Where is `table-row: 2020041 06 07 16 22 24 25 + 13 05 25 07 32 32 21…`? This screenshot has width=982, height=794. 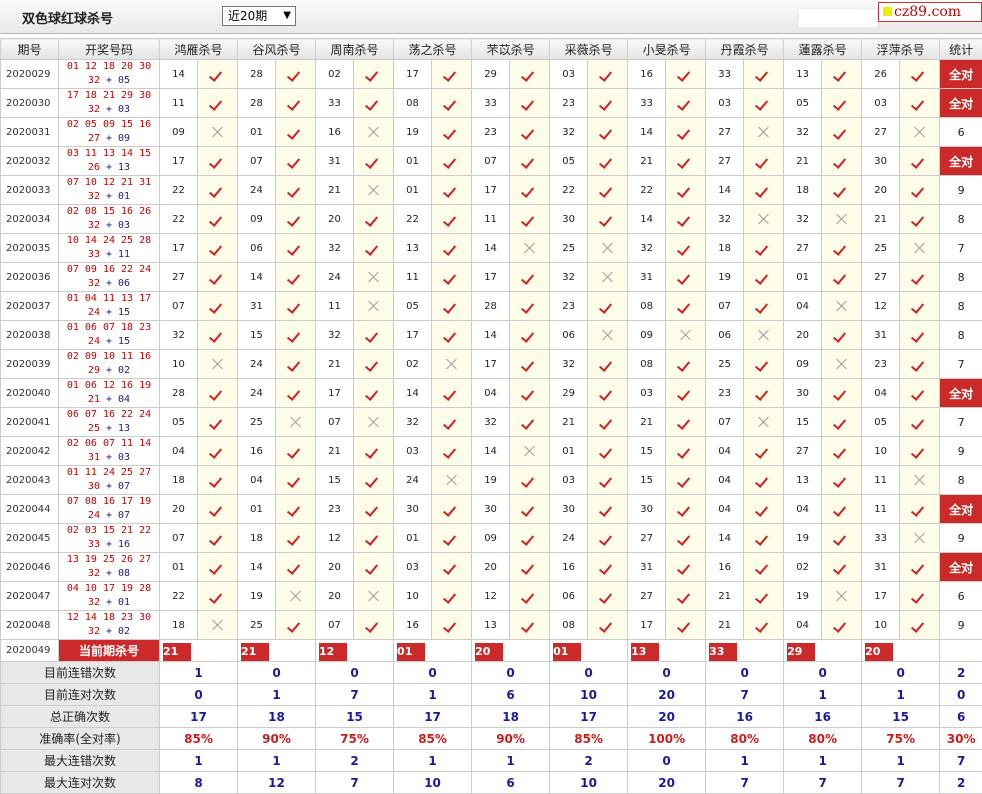 table-row: 2020041 06 07 16 22 24 25 + 13 05 25 07 32 32 21… is located at coordinates (491, 422).